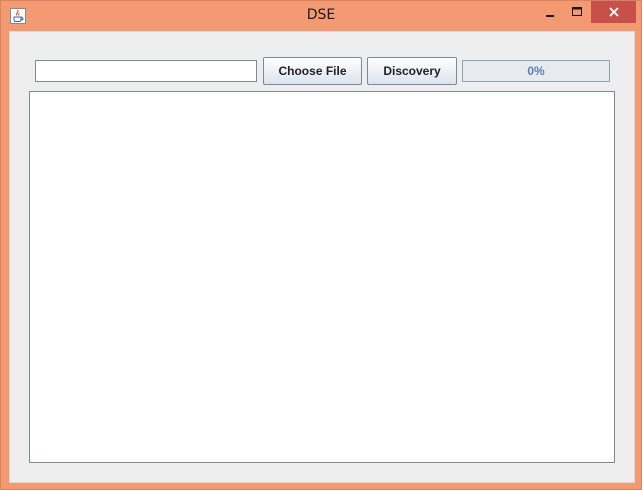  I want to click on progress-label: 0%, so click(536, 71).